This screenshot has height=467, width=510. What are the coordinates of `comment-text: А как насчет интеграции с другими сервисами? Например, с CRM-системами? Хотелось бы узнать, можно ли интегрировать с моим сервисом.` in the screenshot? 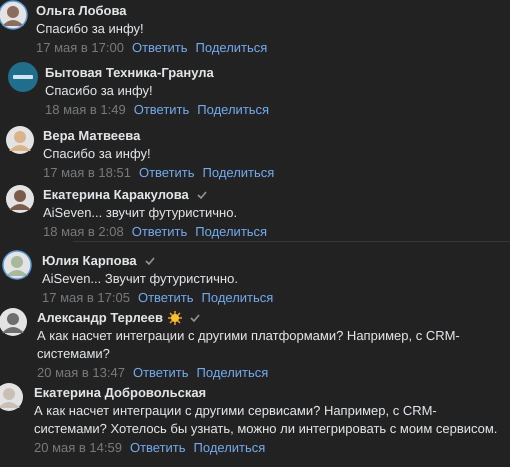 It's located at (266, 420).